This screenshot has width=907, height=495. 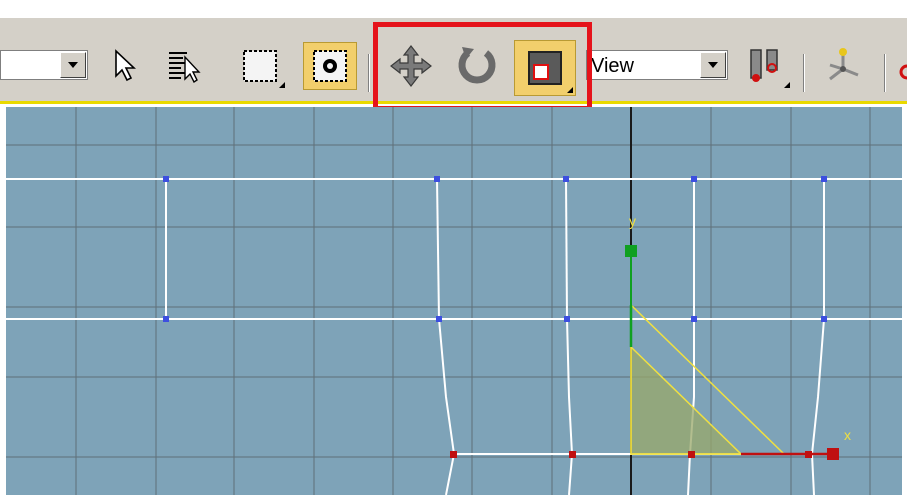 What do you see at coordinates (612, 66) in the screenshot?
I see `reference-coordinate-value: View` at bounding box center [612, 66].